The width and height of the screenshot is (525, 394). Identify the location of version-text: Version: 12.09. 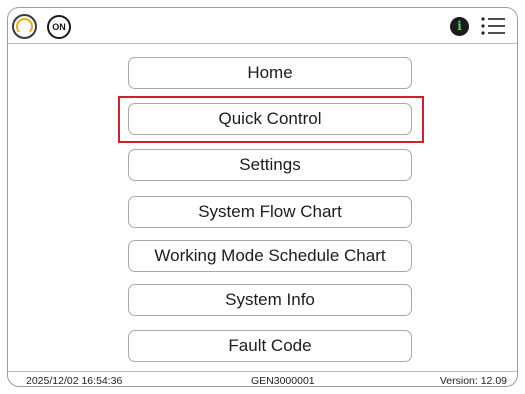
(473, 381).